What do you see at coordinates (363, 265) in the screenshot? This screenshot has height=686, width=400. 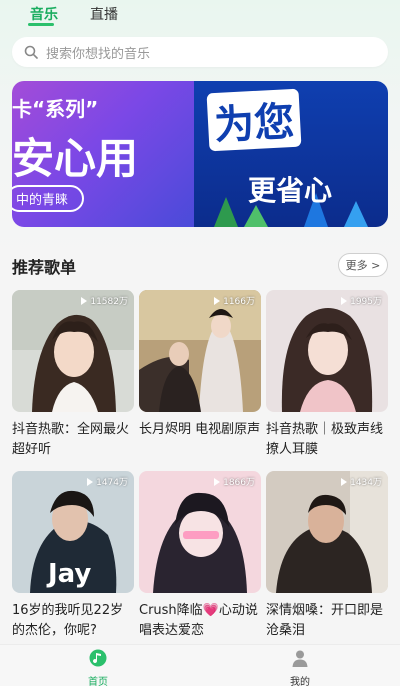 I see `more-button: 更多 >` at bounding box center [363, 265].